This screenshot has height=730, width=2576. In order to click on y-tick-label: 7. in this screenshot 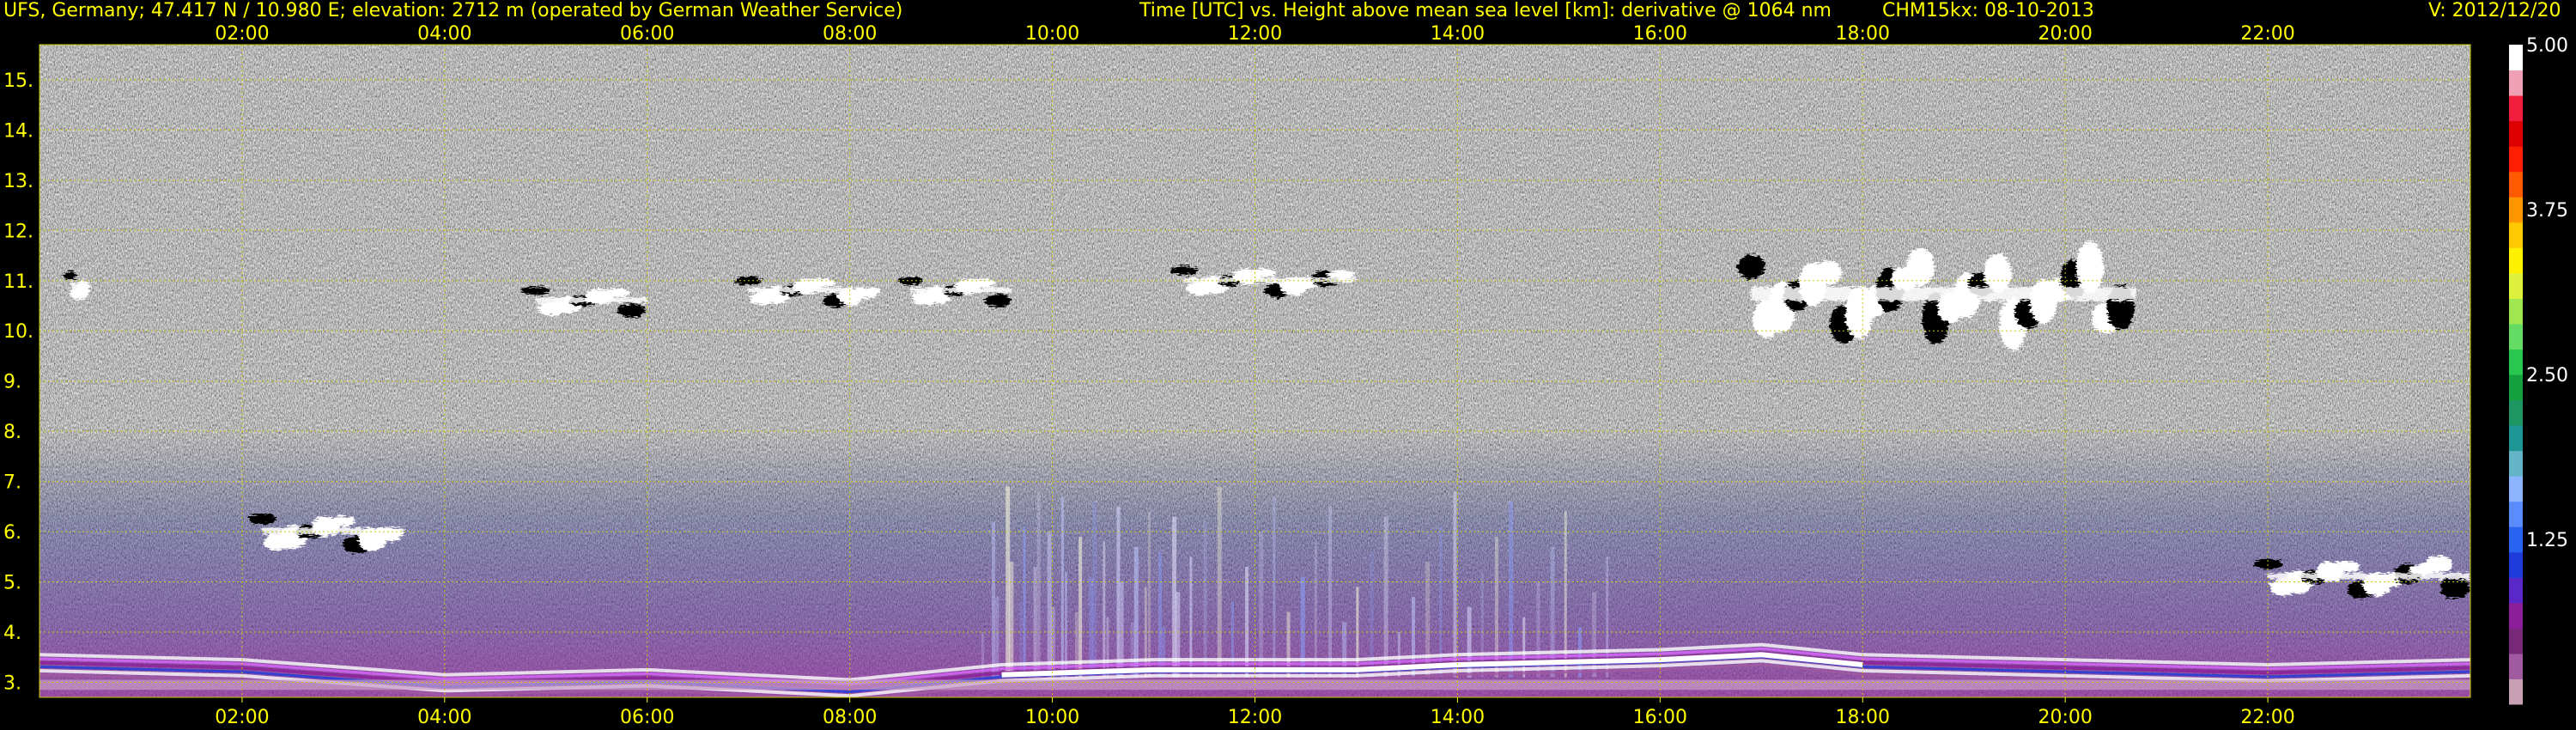, I will do `click(12, 483)`.